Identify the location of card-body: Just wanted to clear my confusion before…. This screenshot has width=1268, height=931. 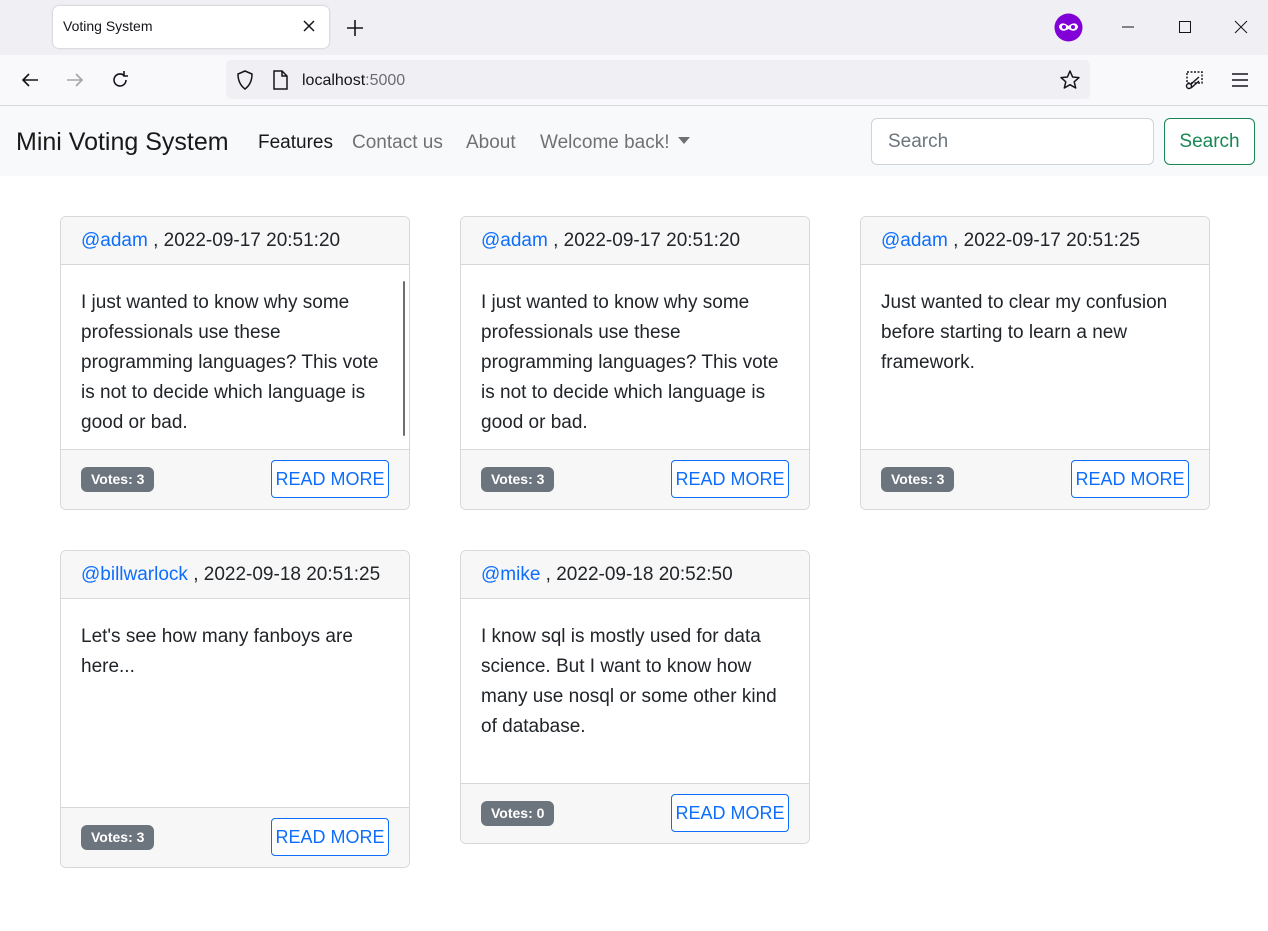
(1035, 321).